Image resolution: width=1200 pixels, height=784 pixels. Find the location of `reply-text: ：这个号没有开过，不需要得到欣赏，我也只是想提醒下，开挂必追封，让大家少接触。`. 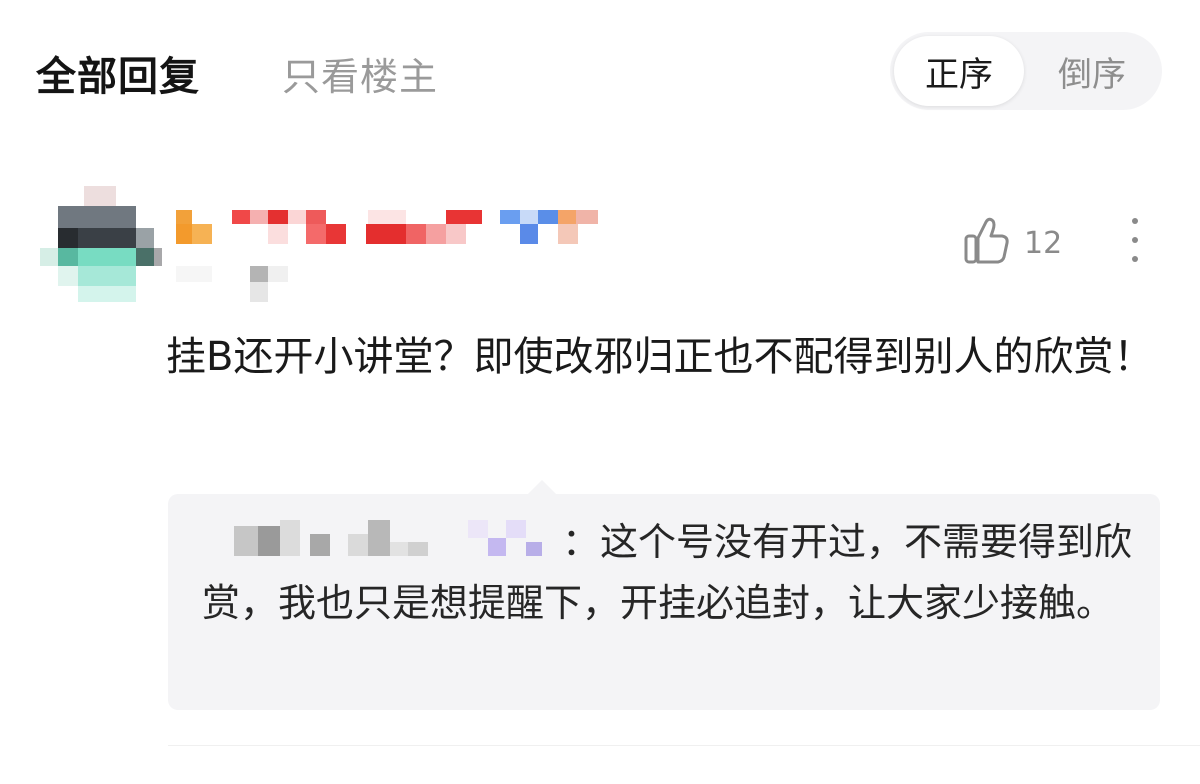

reply-text: ：这个号没有开过，不需要得到欣赏，我也只是想提醒下，开挂必追封，让大家少接触。 is located at coordinates (672, 573).